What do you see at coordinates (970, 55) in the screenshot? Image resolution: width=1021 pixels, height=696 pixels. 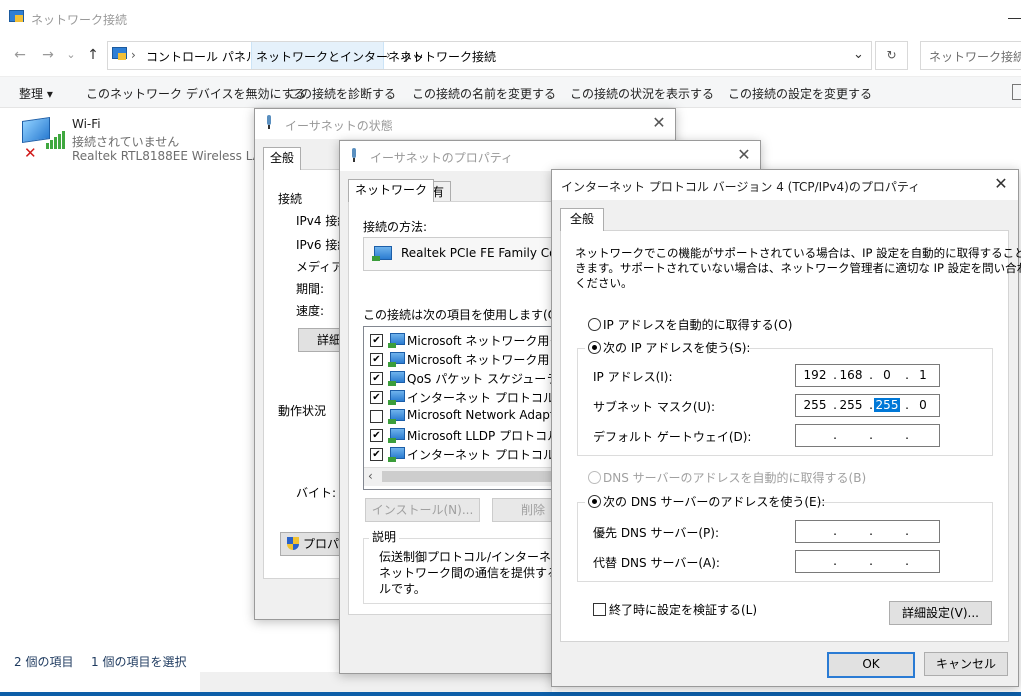 I see `search-input: ネットワーク接続の検` at bounding box center [970, 55].